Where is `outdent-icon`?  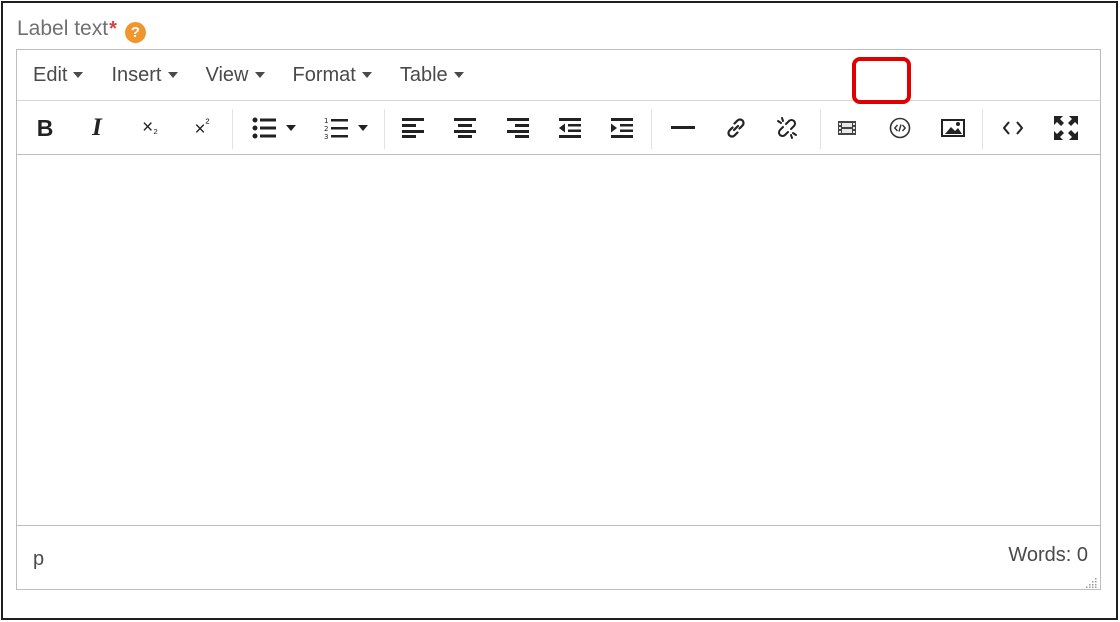
outdent-icon is located at coordinates (570, 128).